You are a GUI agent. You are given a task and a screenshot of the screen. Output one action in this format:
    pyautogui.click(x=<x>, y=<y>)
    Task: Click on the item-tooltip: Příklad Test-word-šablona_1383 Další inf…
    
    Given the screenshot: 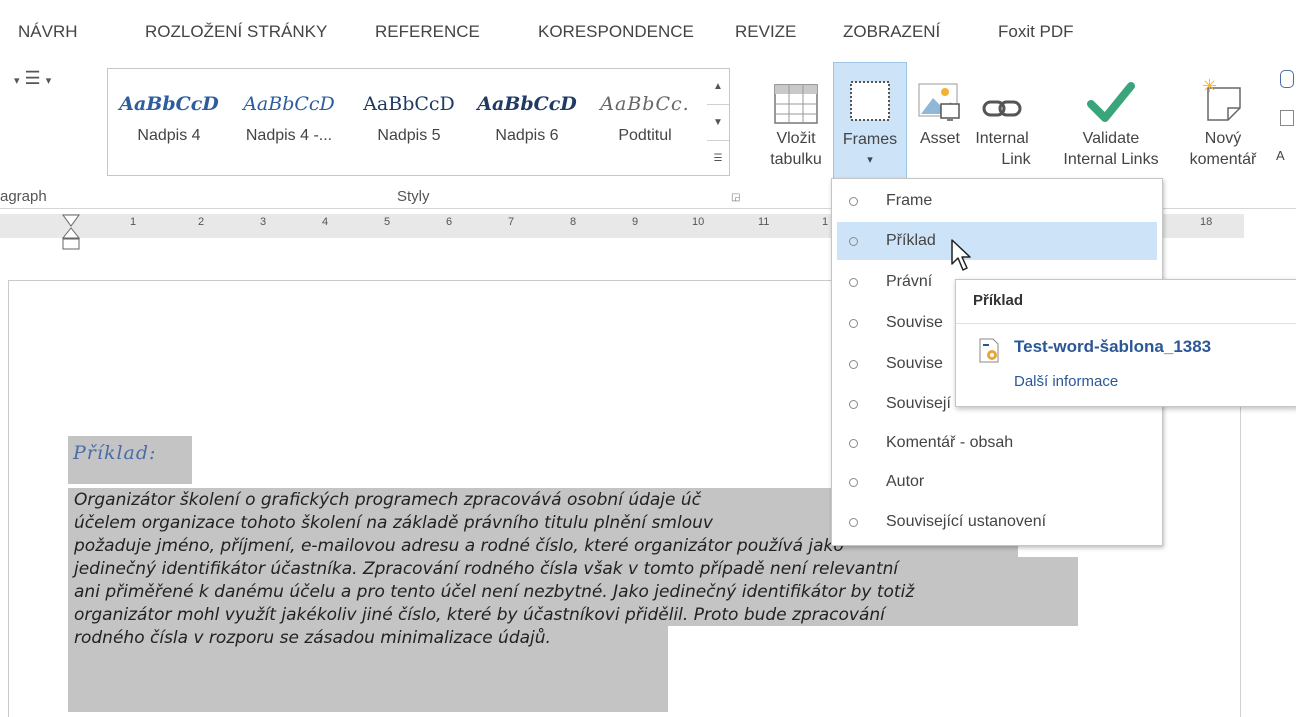 What is the action you would take?
    pyautogui.click(x=1125, y=343)
    